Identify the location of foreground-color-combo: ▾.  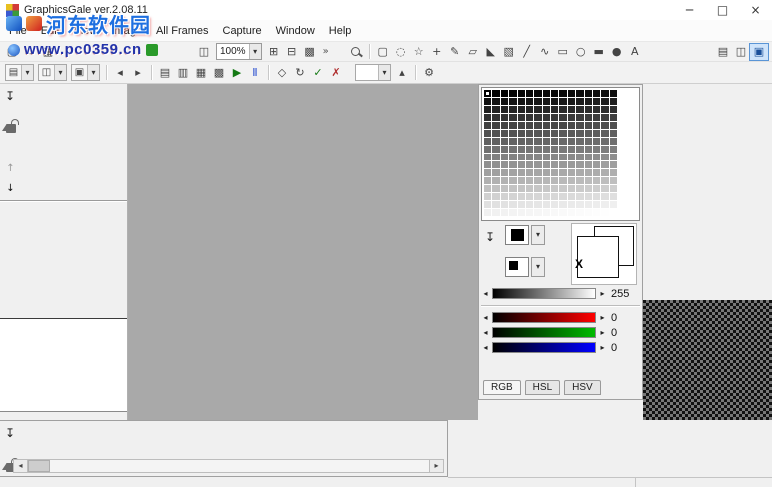
(525, 235).